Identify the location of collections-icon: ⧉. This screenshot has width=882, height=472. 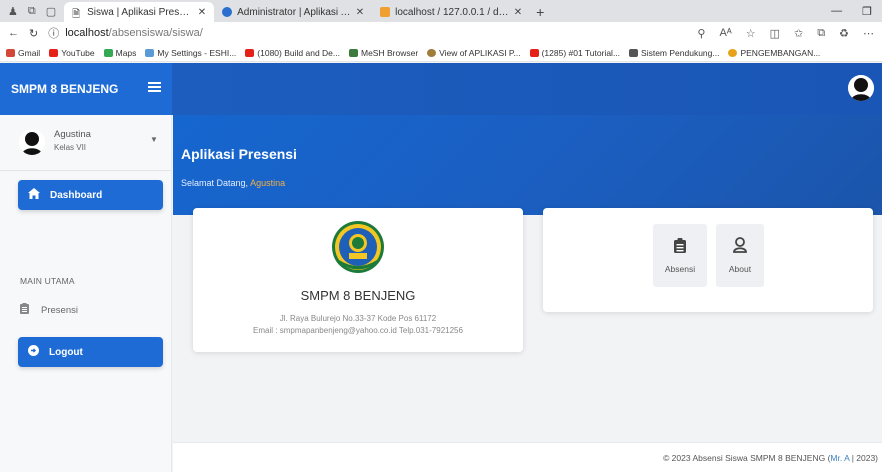
(821, 33).